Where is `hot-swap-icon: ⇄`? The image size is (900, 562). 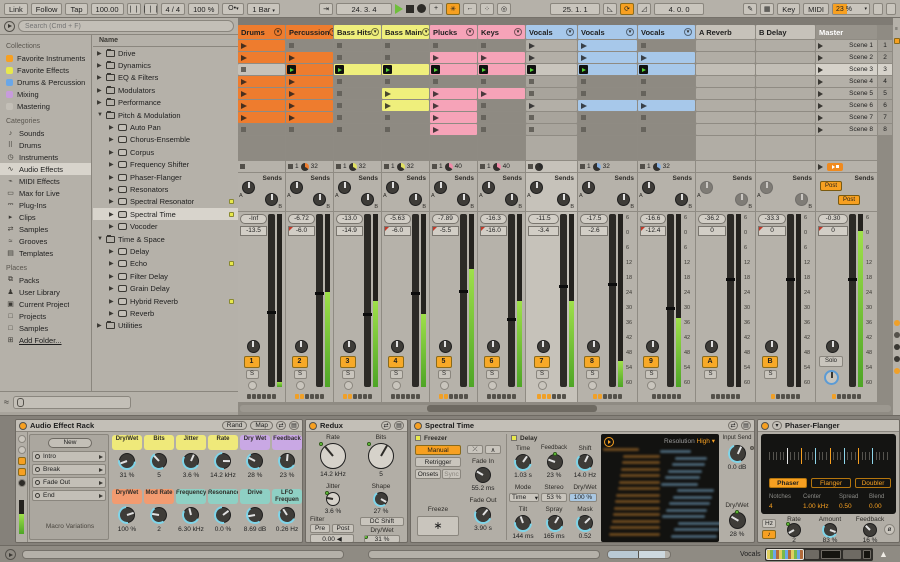
hot-swap-icon: ⇄ is located at coordinates (281, 425).